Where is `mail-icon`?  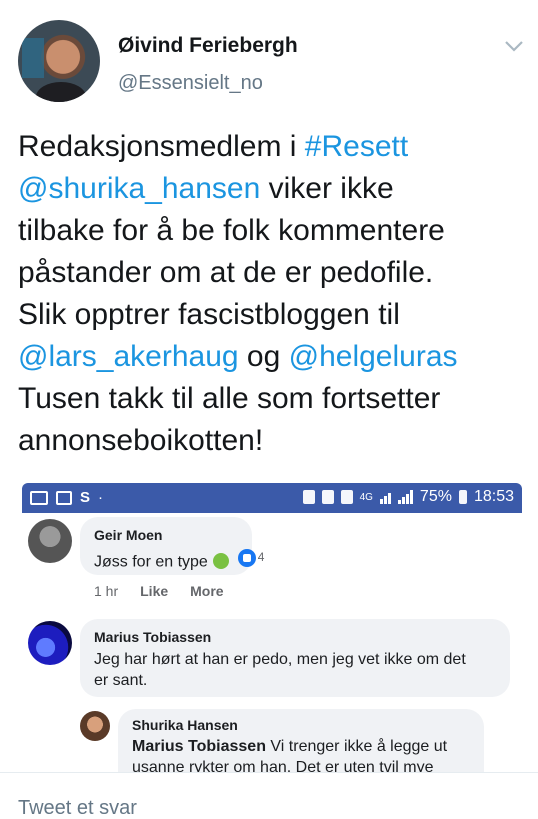 mail-icon is located at coordinates (39, 497).